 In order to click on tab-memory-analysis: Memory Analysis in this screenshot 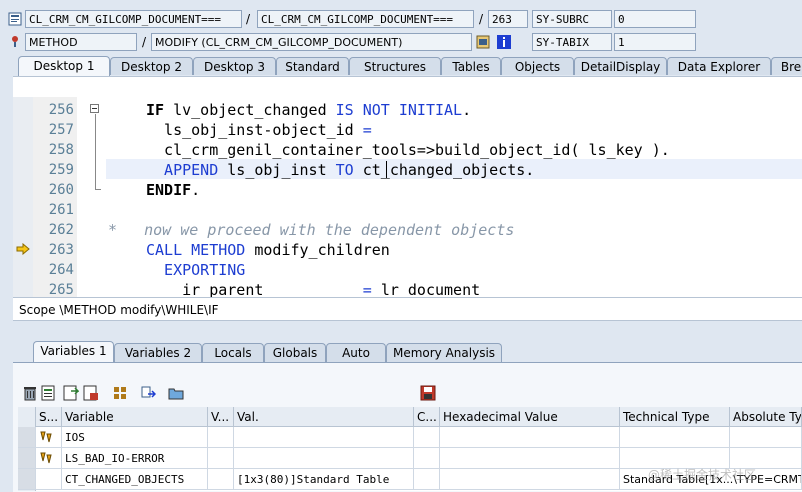, I will do `click(444, 352)`.